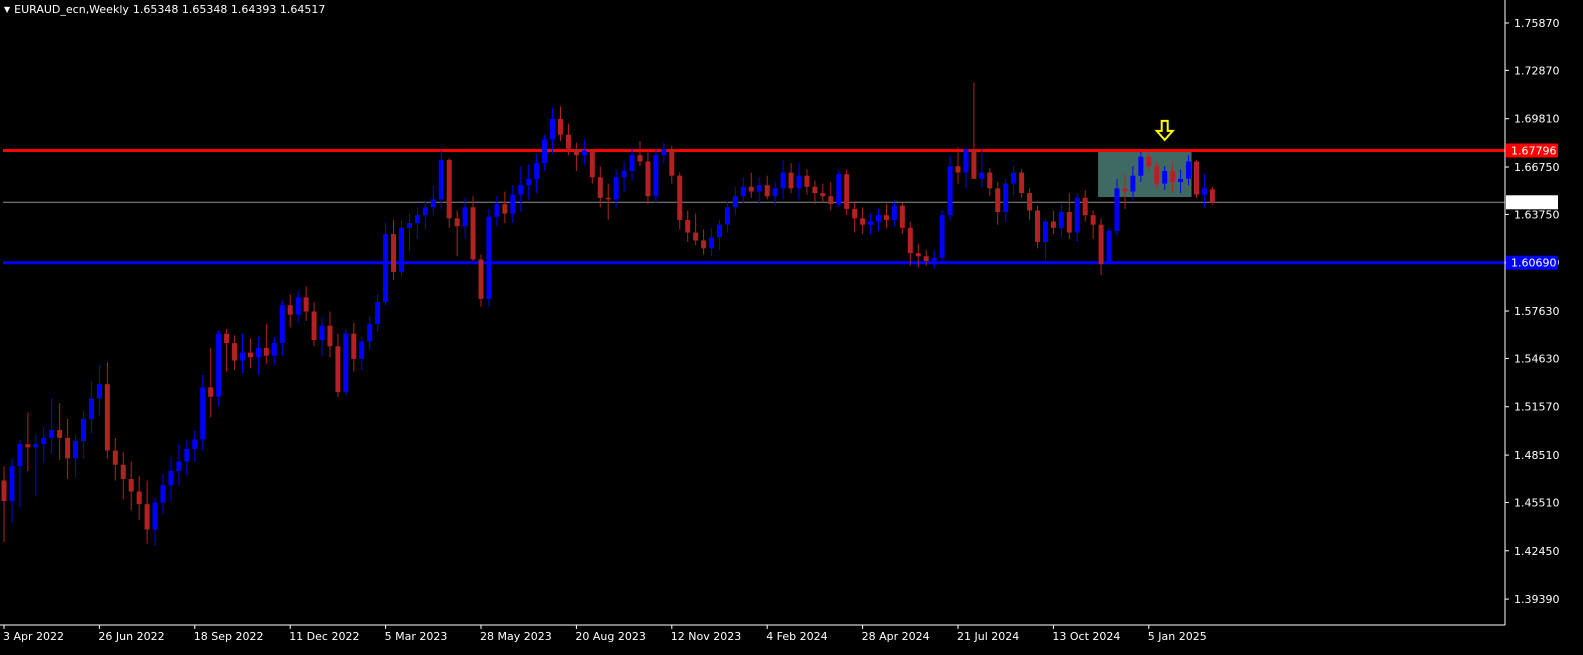  What do you see at coordinates (1537, 119) in the screenshot?
I see `y-tick-label: 1.69810` at bounding box center [1537, 119].